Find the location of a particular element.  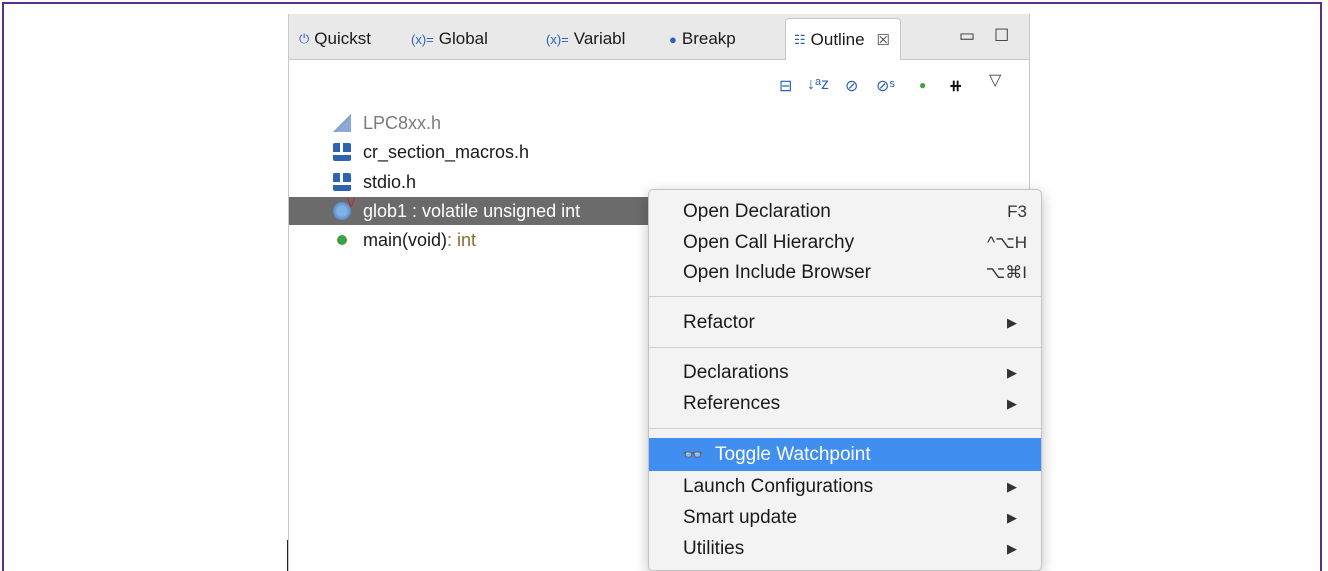

tab-quickstart: ⏻ Quickst is located at coordinates (335, 39).